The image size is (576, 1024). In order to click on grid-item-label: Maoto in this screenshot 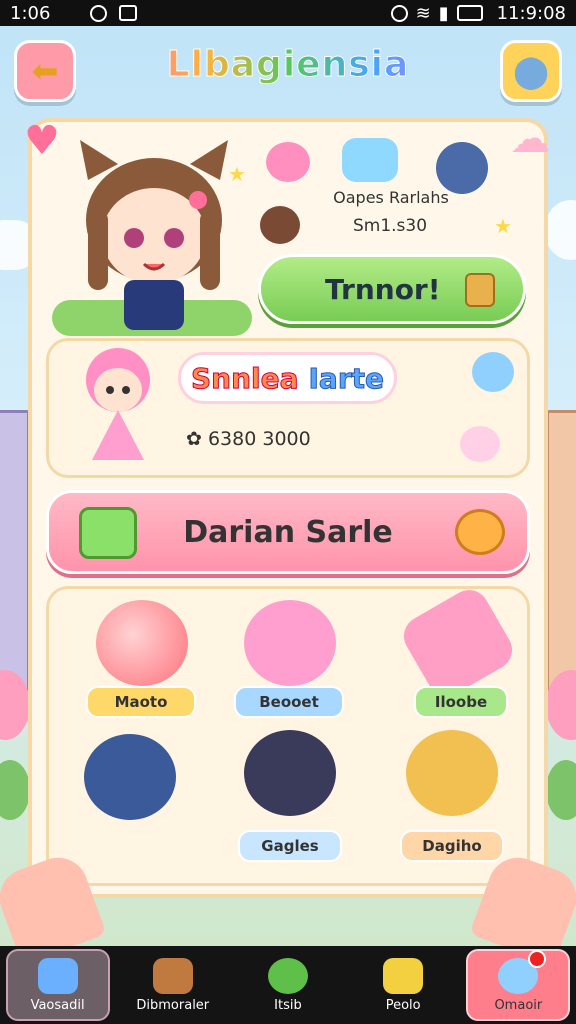, I will do `click(141, 702)`.